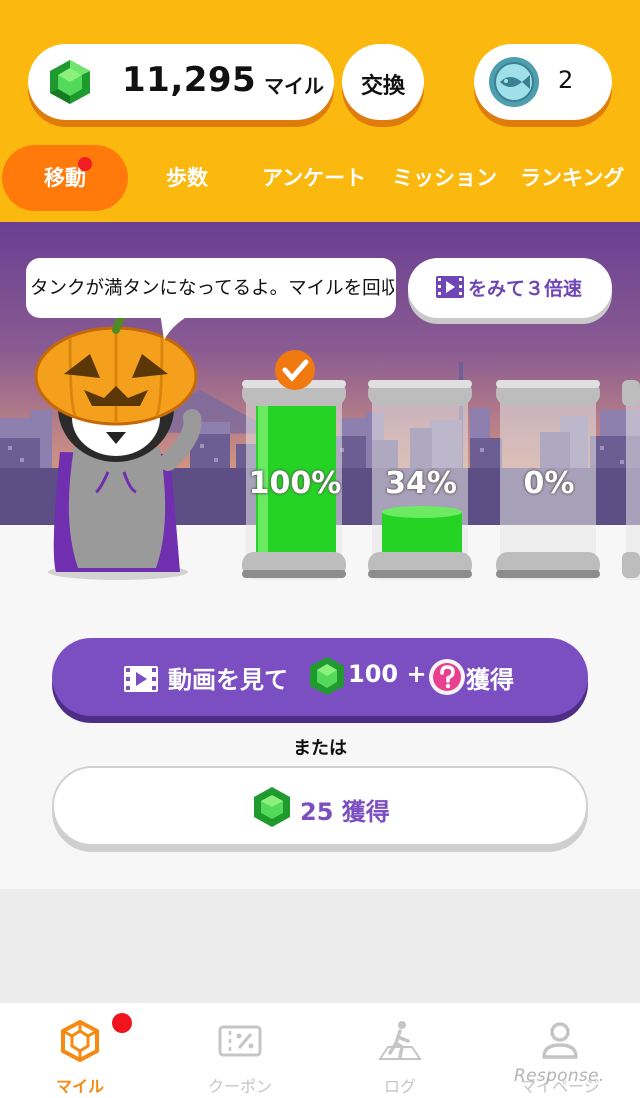 The width and height of the screenshot is (640, 1098). I want to click on speech-tail, so click(178, 326).